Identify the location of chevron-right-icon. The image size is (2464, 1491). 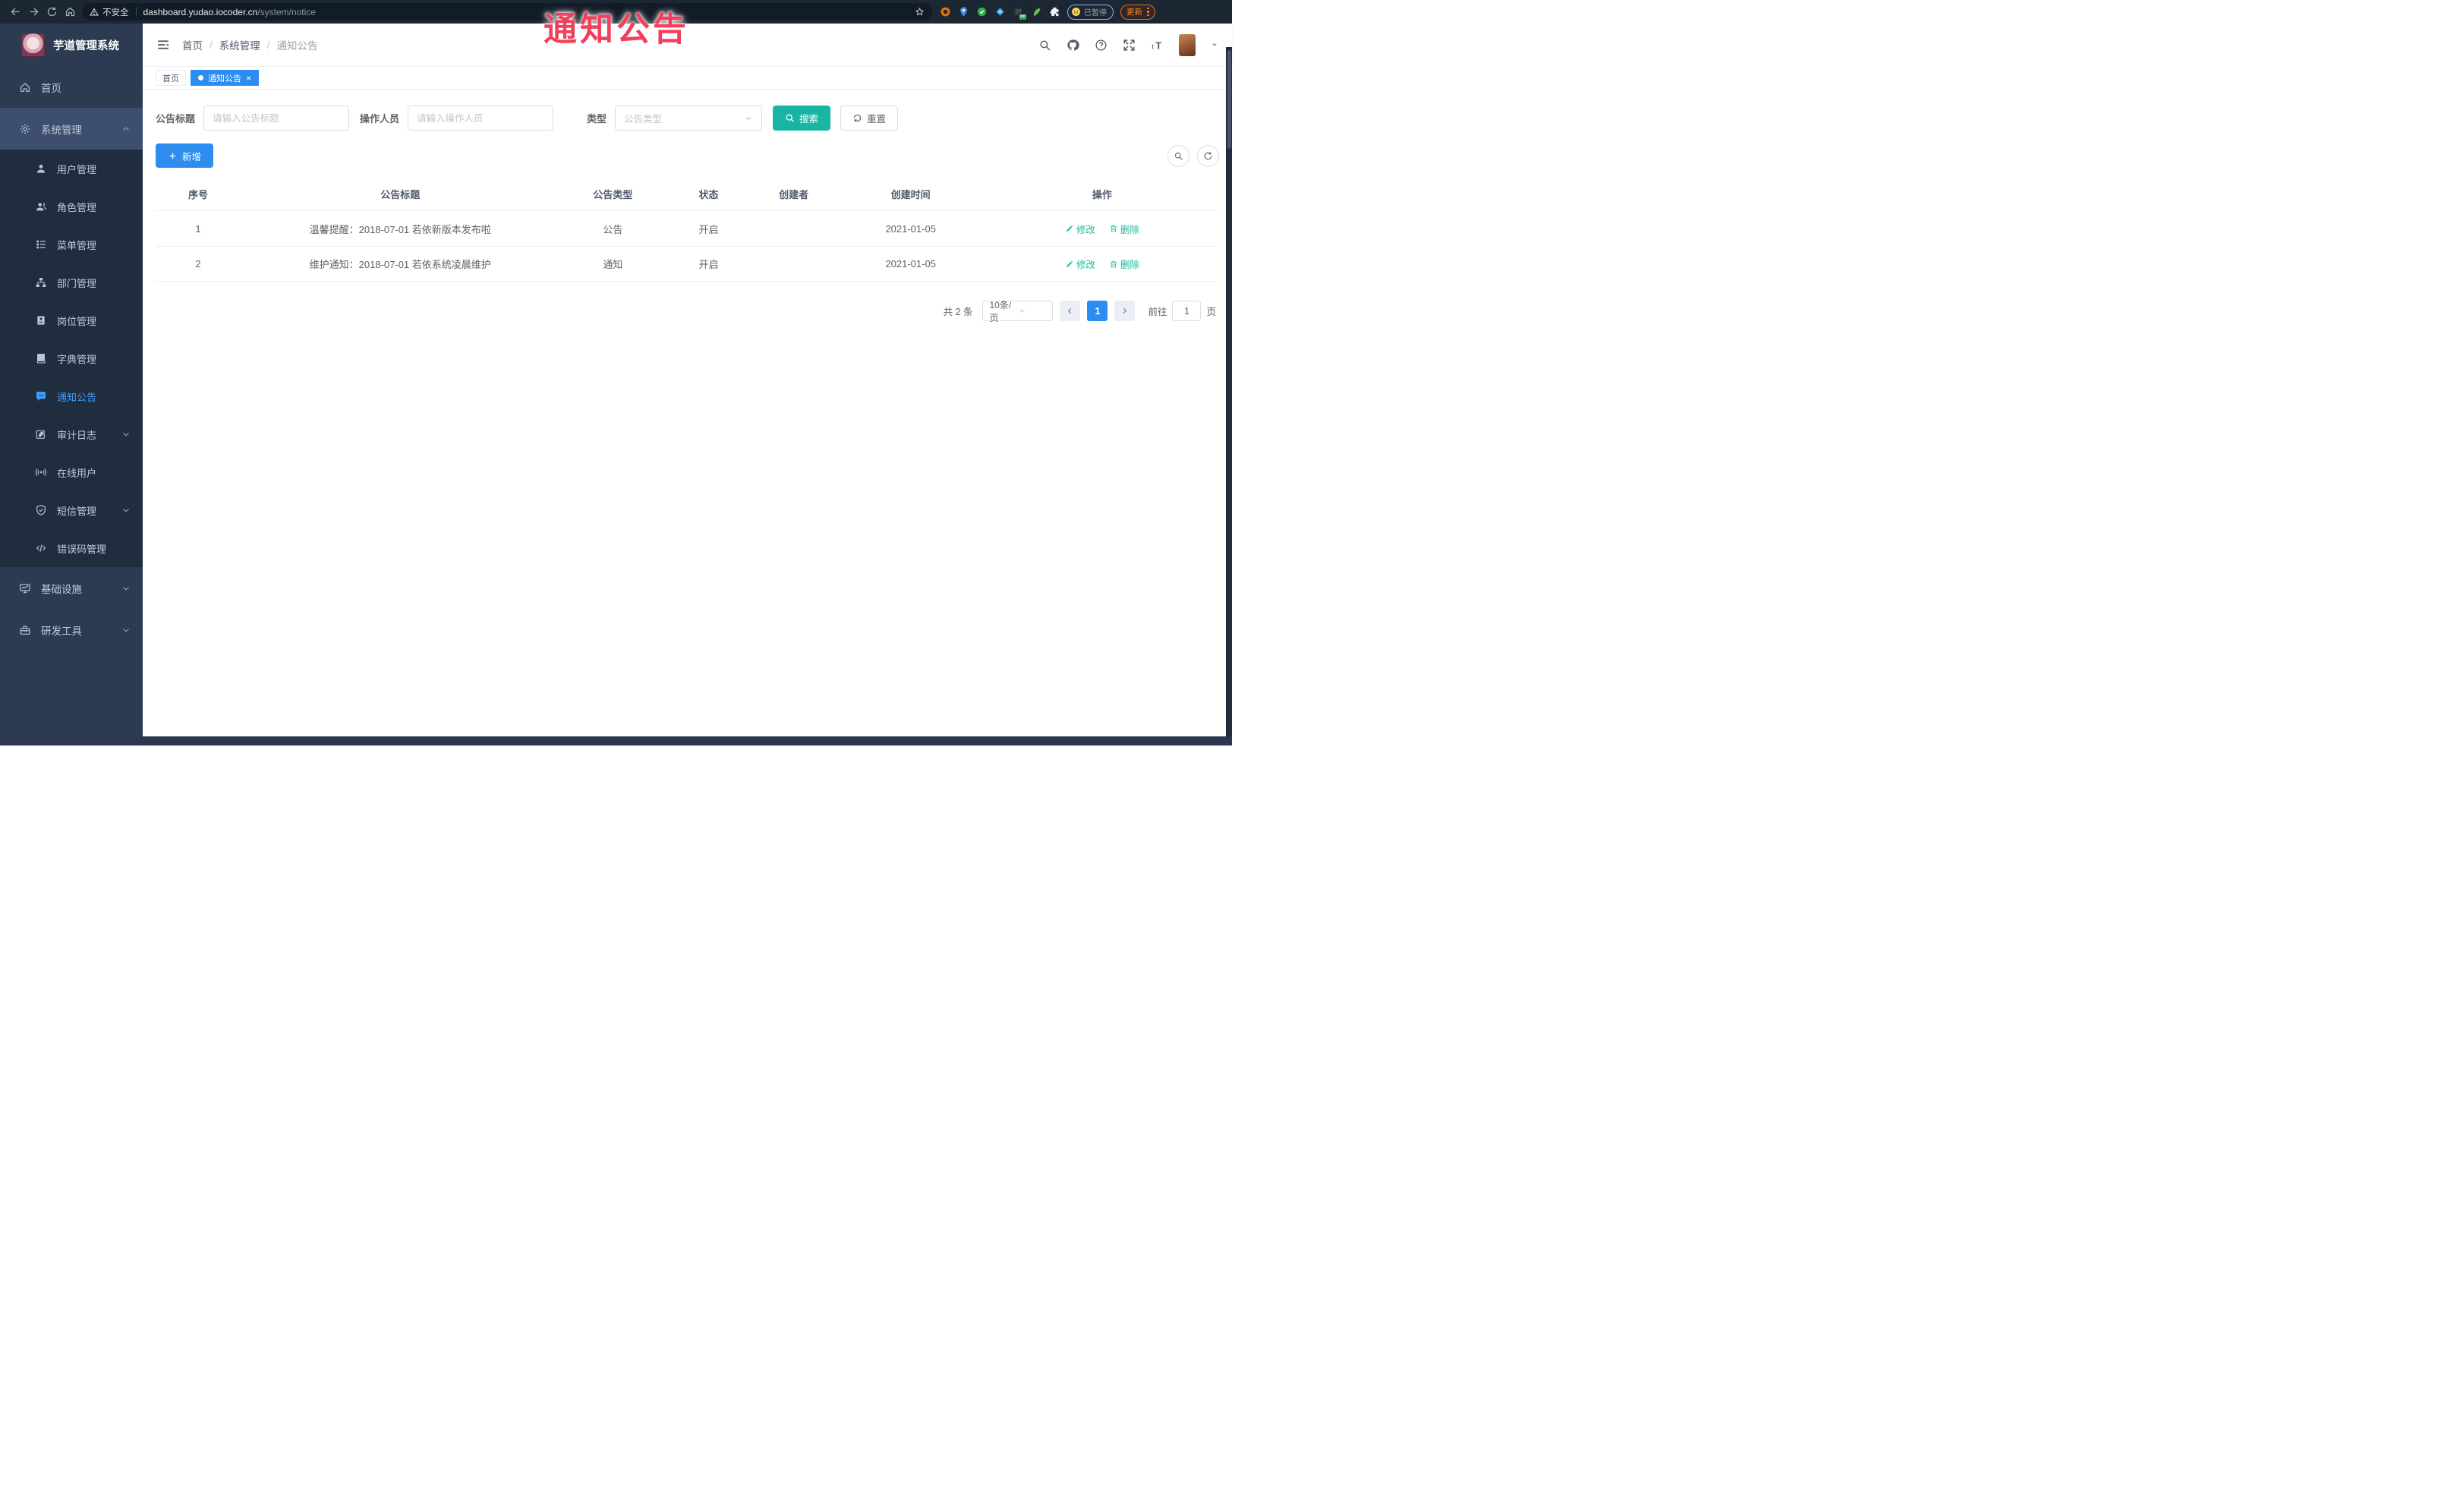
(1125, 310).